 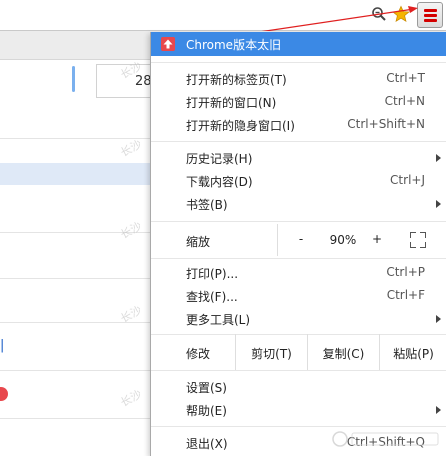 I want to click on menu-item-label: 更多工具(L), so click(x=218, y=320).